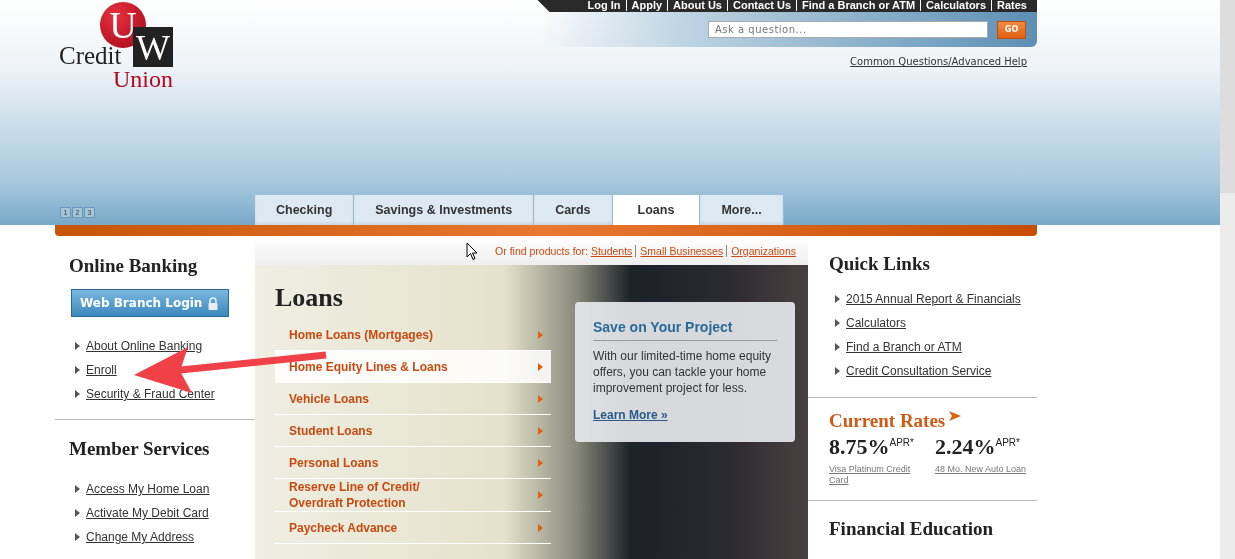 The height and width of the screenshot is (559, 1235). What do you see at coordinates (1227, 279) in the screenshot?
I see `scrollbar` at bounding box center [1227, 279].